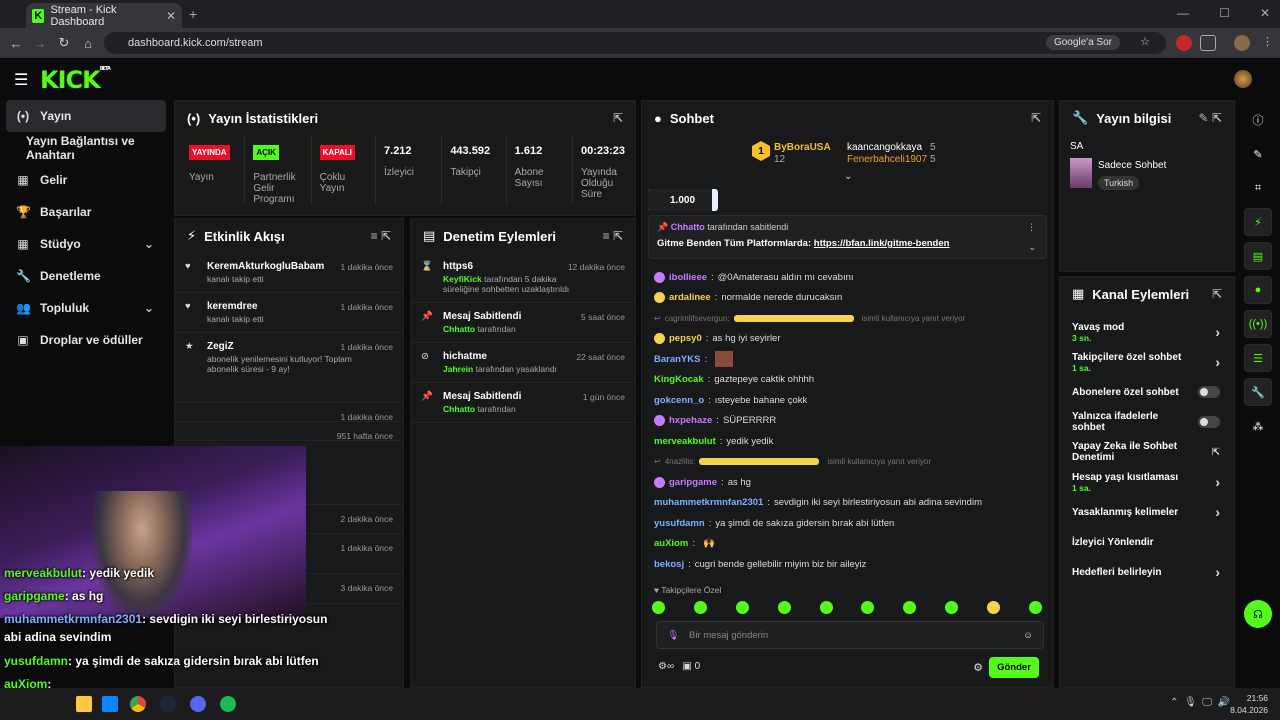 The width and height of the screenshot is (1280, 720). What do you see at coordinates (679, 666) in the screenshot?
I see `points-area: ⚙∞ ▣ 0` at bounding box center [679, 666].